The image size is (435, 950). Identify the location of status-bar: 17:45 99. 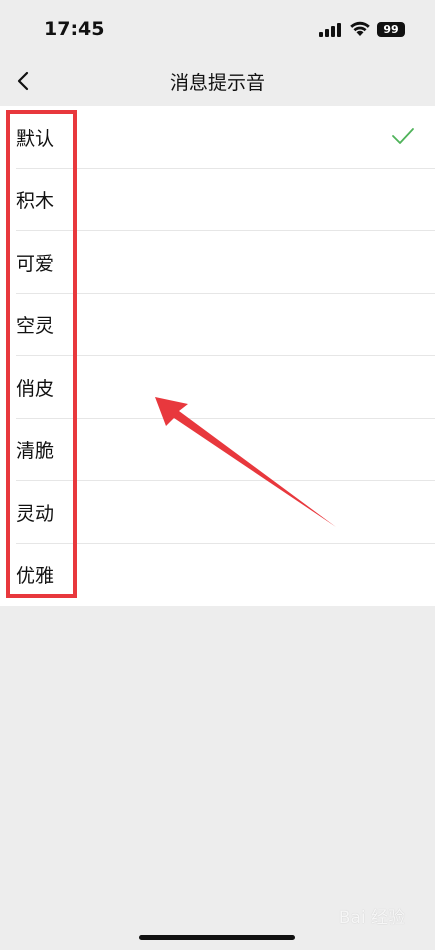
(217, 30).